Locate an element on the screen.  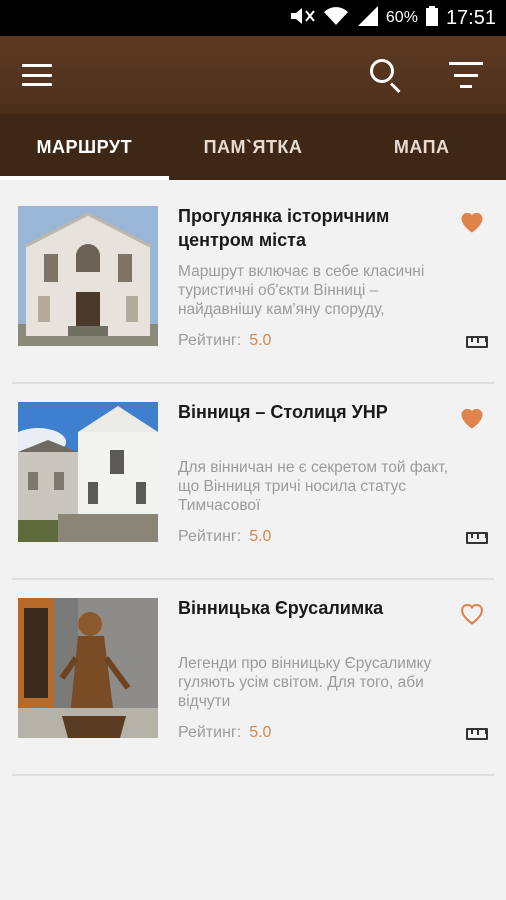
battery-icon is located at coordinates (431, 18).